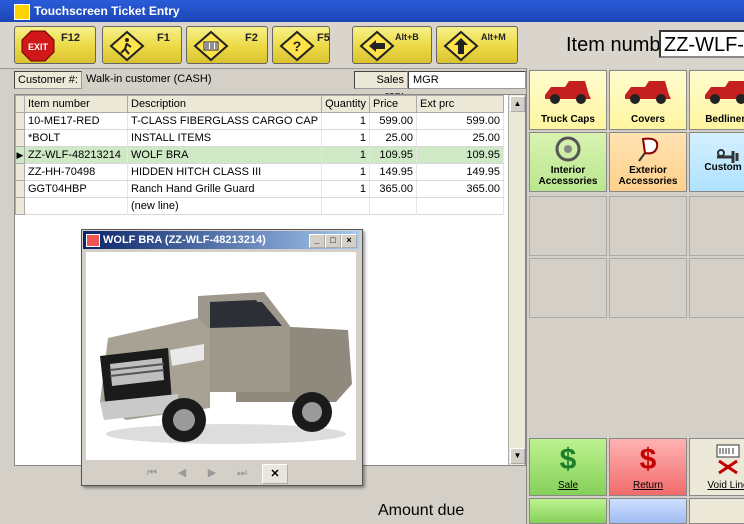  Describe the element at coordinates (346, 104) in the screenshot. I see `col-quantity: Quantity` at that location.